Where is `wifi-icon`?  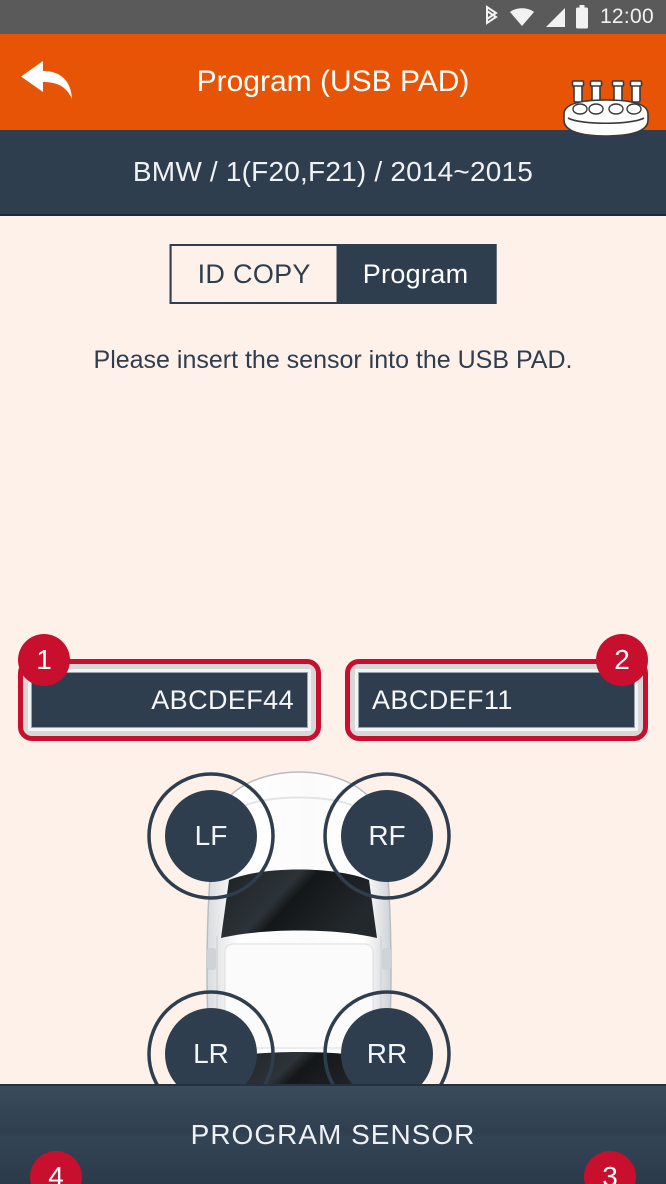
wifi-icon is located at coordinates (522, 17).